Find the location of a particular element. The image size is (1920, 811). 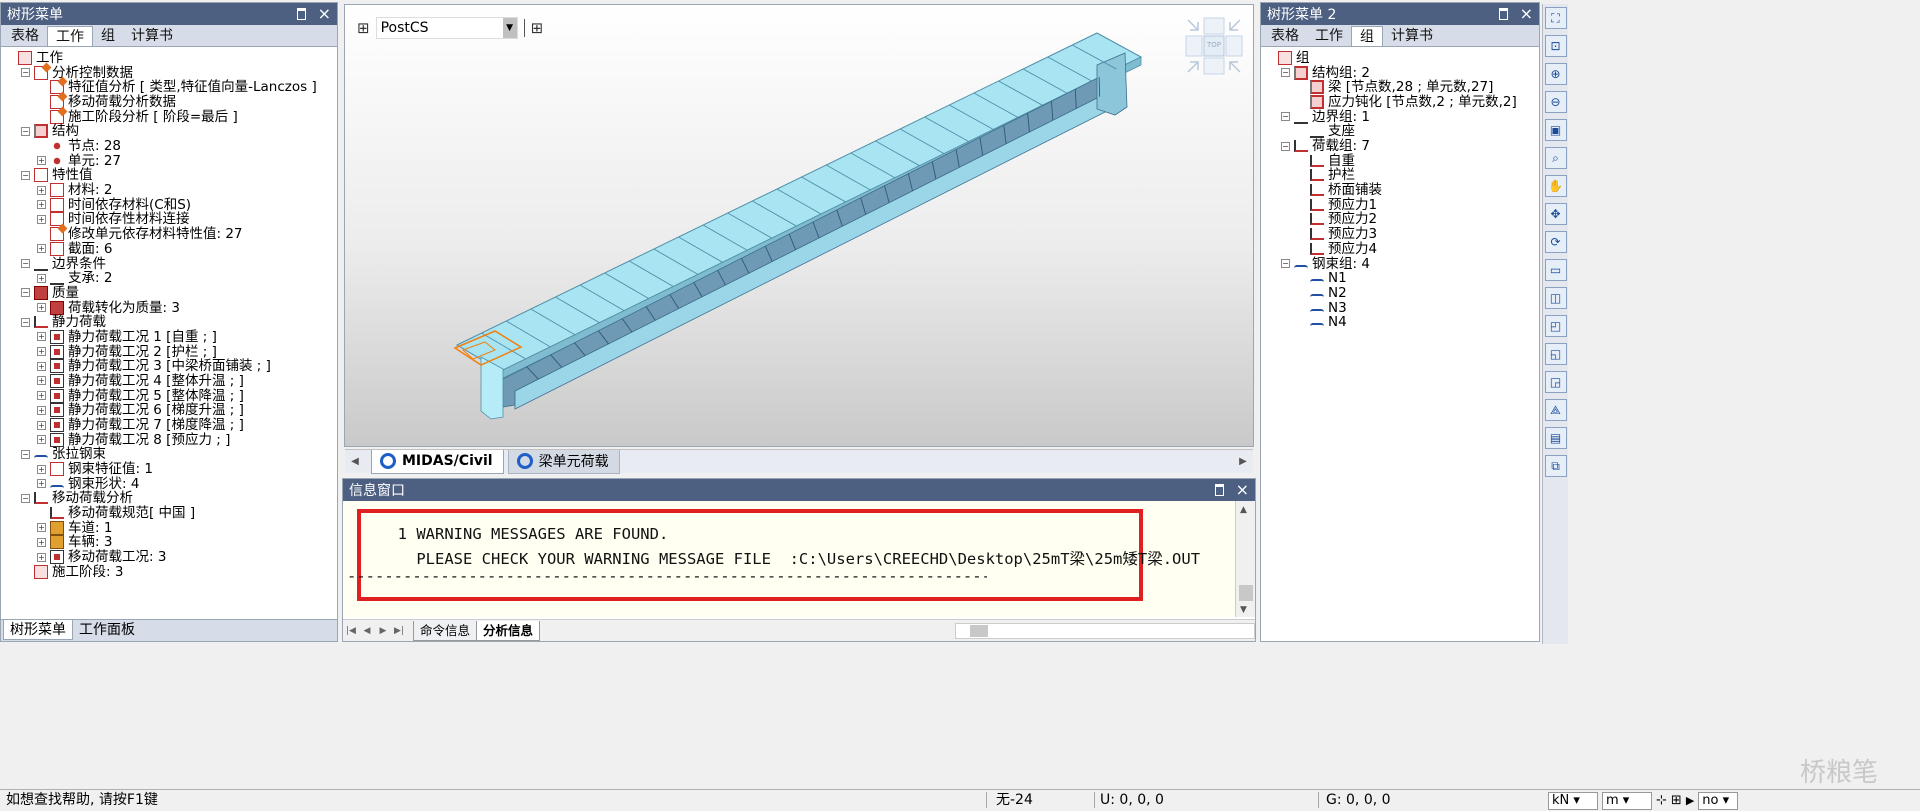

right-panel-titlebar: 树形菜单 2 × is located at coordinates (1400, 14).